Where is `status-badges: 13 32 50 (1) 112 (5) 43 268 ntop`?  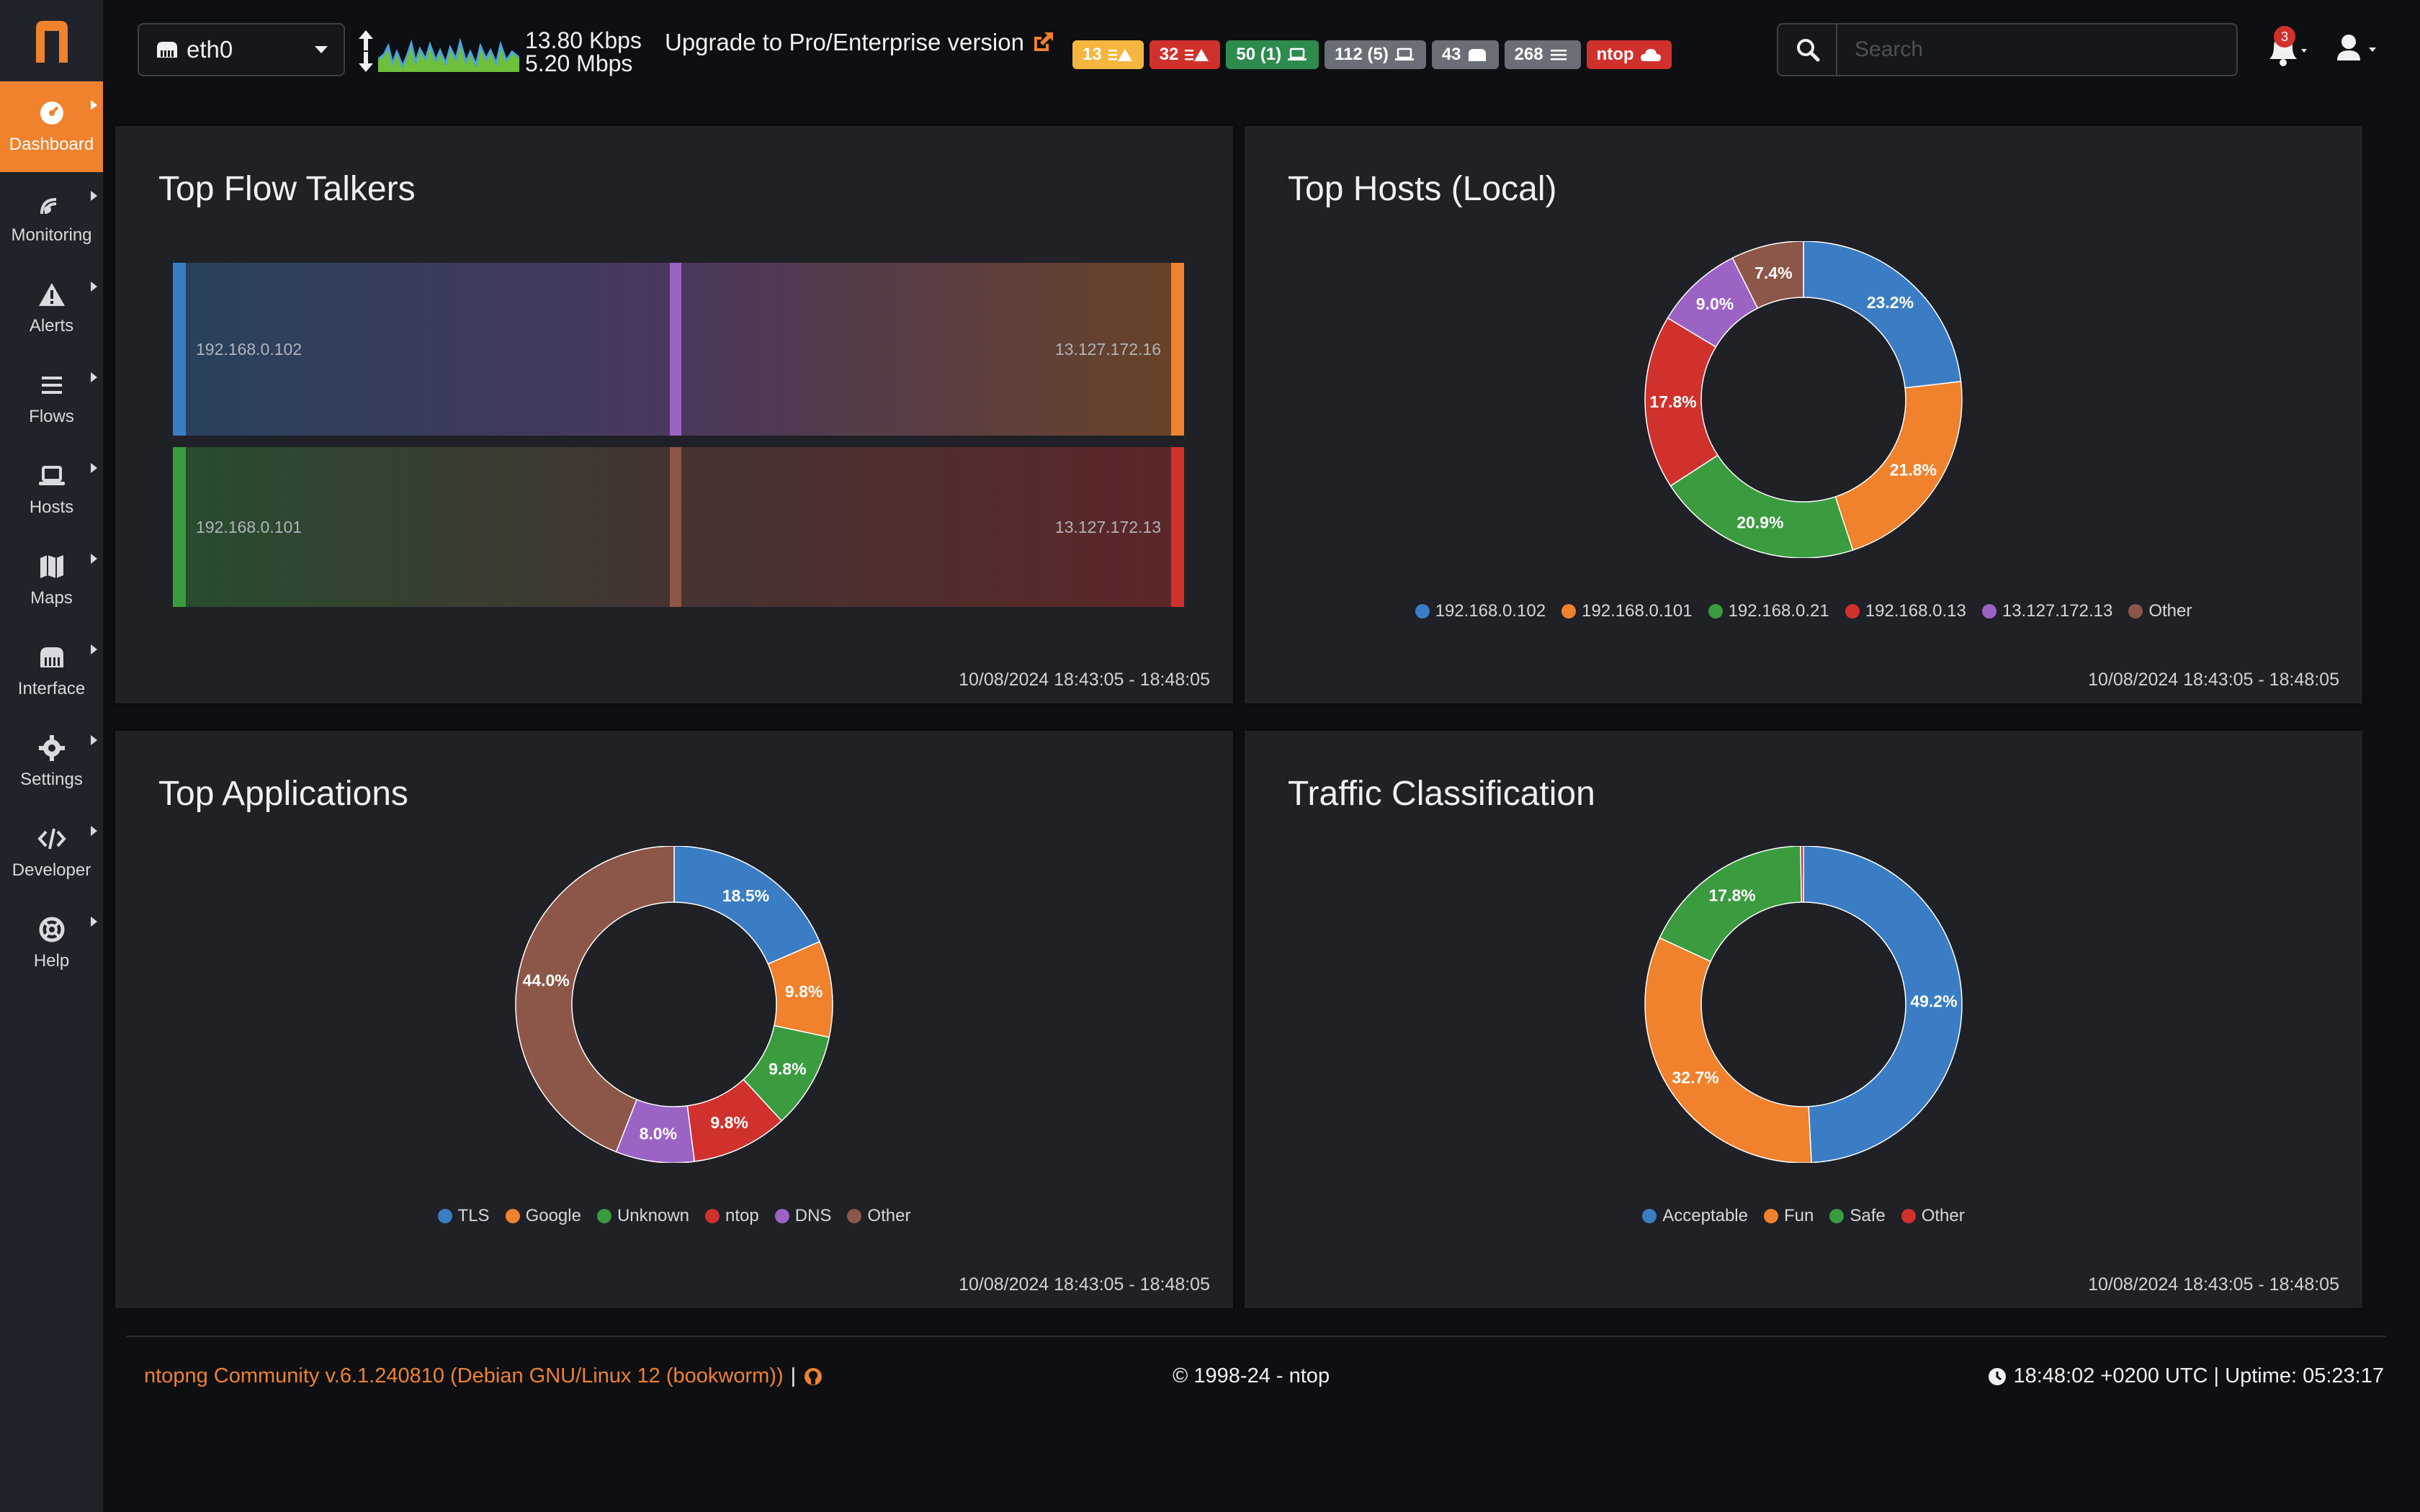
status-badges: 13 32 50 (1) 112 (5) 43 268 ntop is located at coordinates (1372, 54).